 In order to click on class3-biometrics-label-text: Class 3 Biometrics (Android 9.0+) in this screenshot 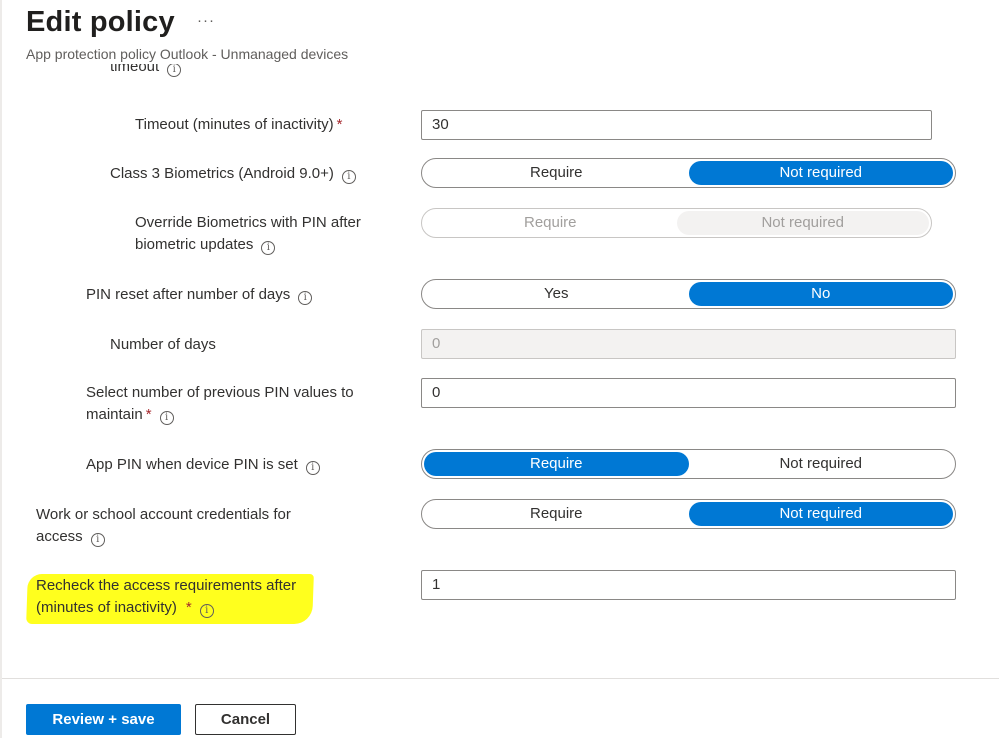, I will do `click(222, 173)`.